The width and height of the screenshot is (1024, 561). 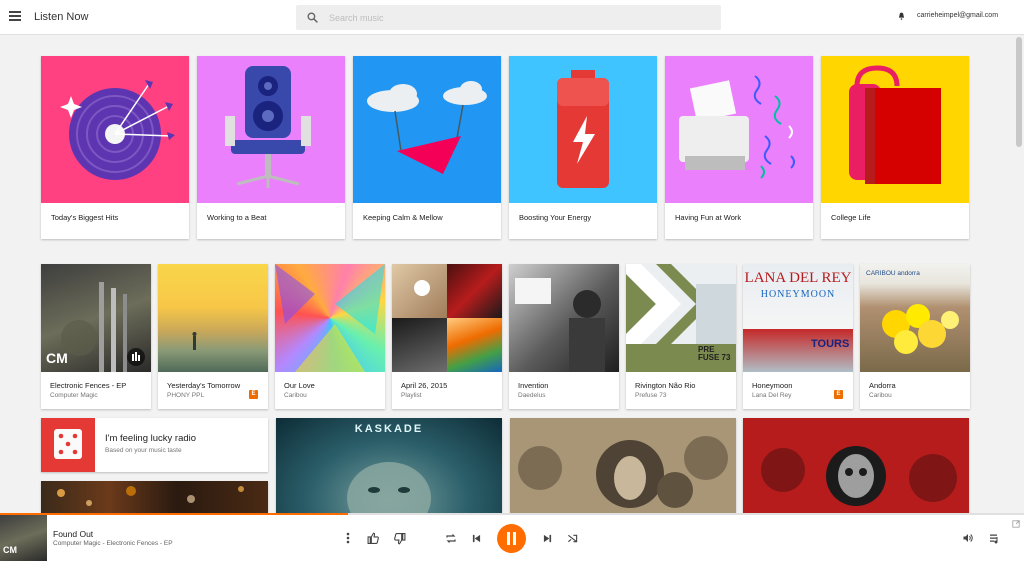 What do you see at coordinates (194, 341) in the screenshot?
I see `lone-figure-icon` at bounding box center [194, 341].